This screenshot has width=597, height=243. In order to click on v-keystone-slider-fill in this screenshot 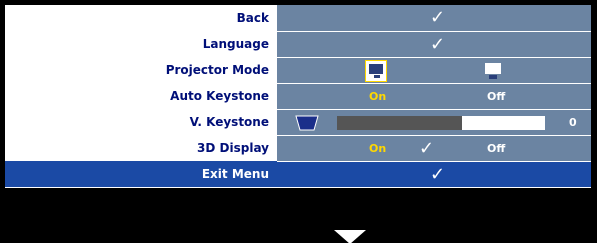, I will do `click(399, 123)`.